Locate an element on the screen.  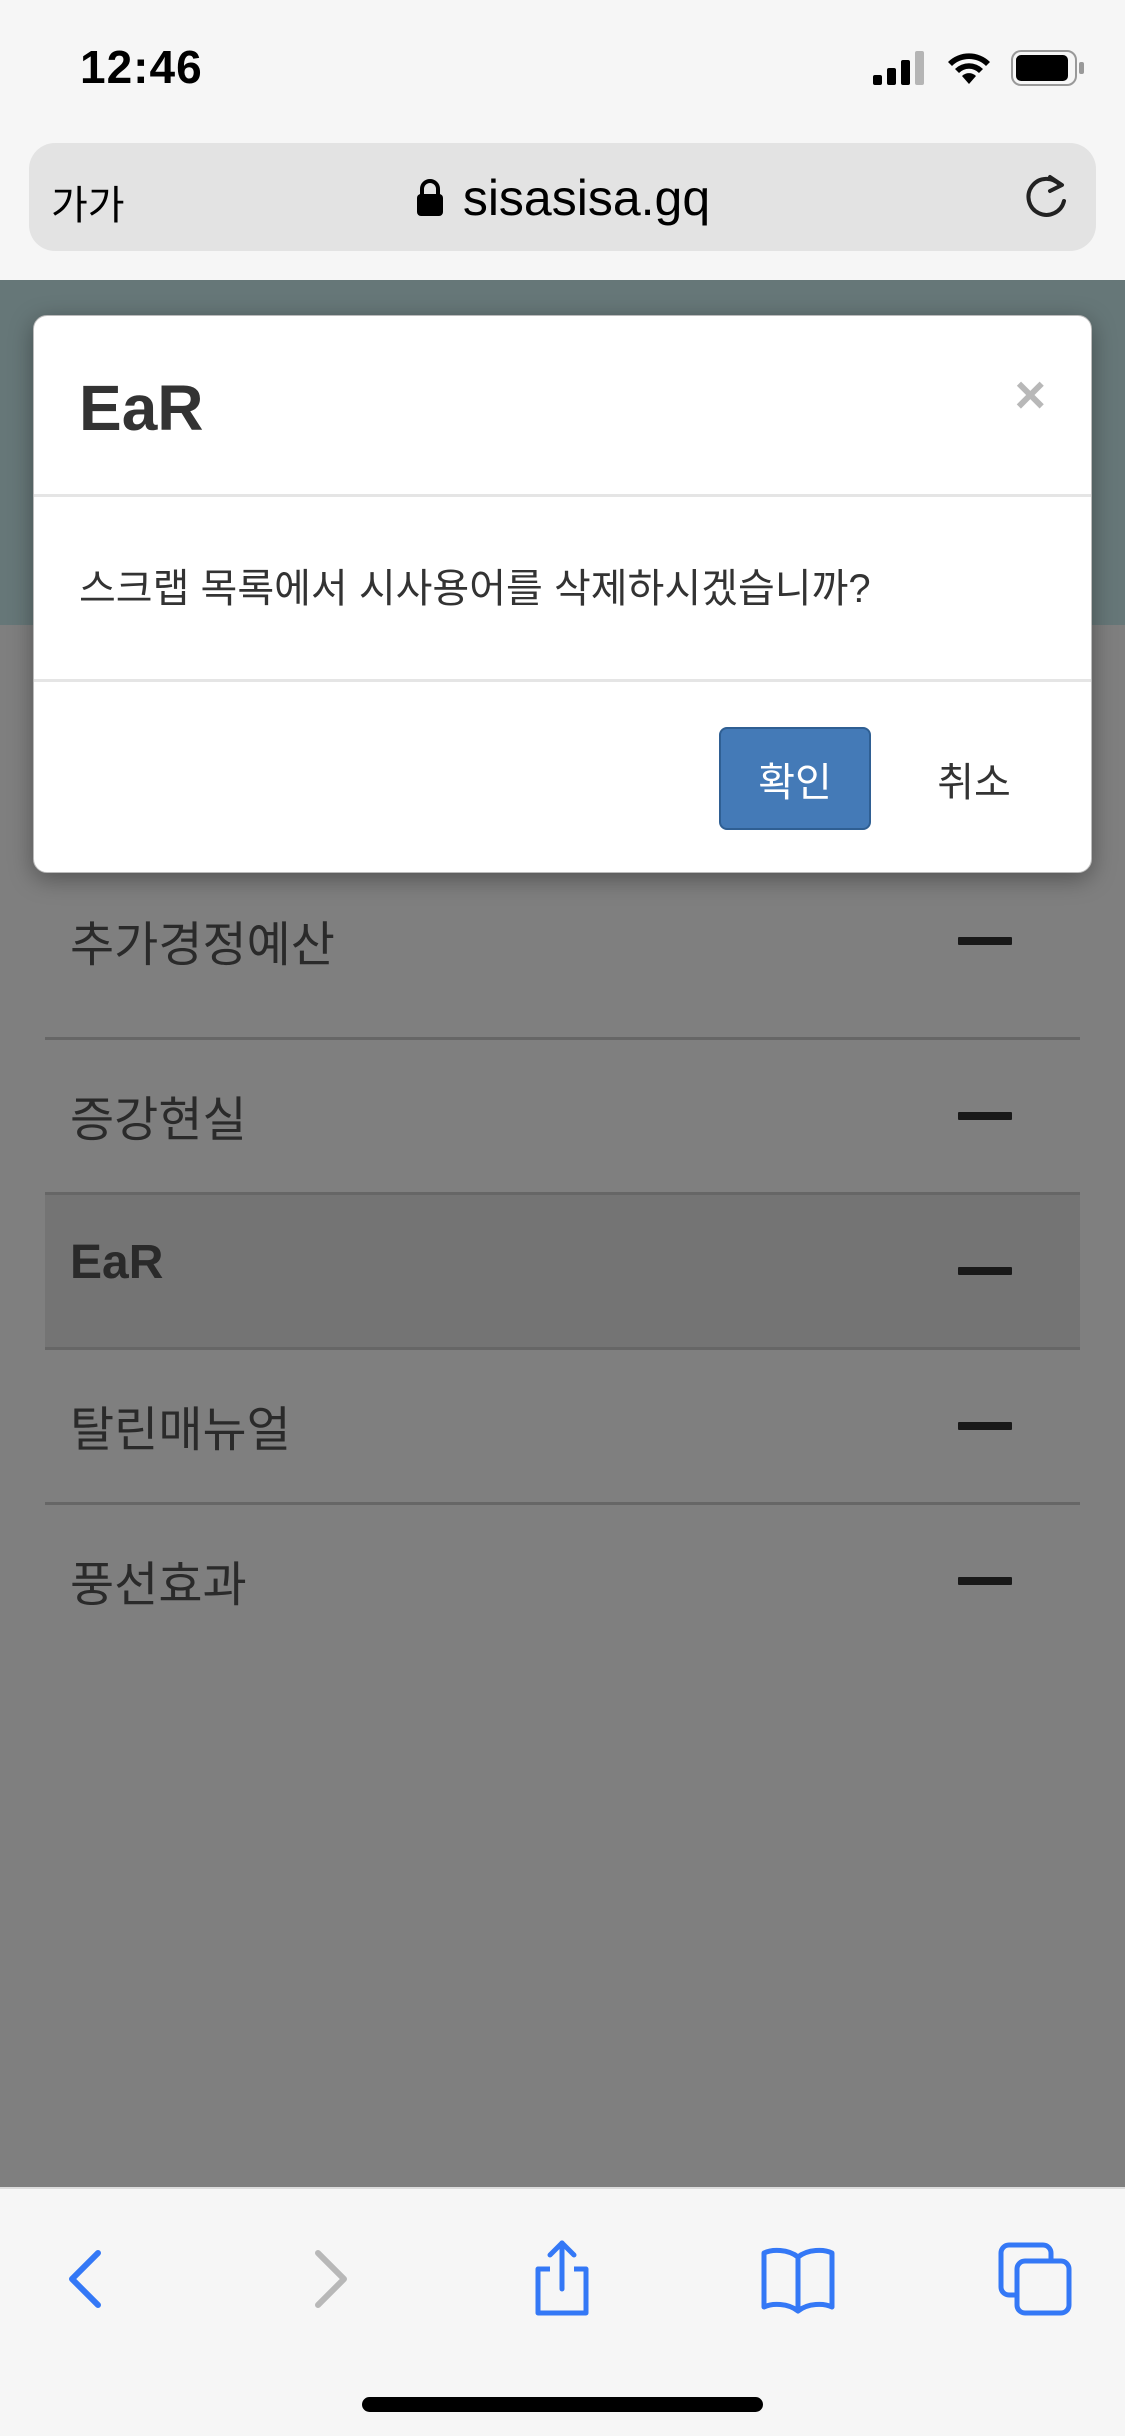
url-field: sisasisa.gq is located at coordinates (562, 198).